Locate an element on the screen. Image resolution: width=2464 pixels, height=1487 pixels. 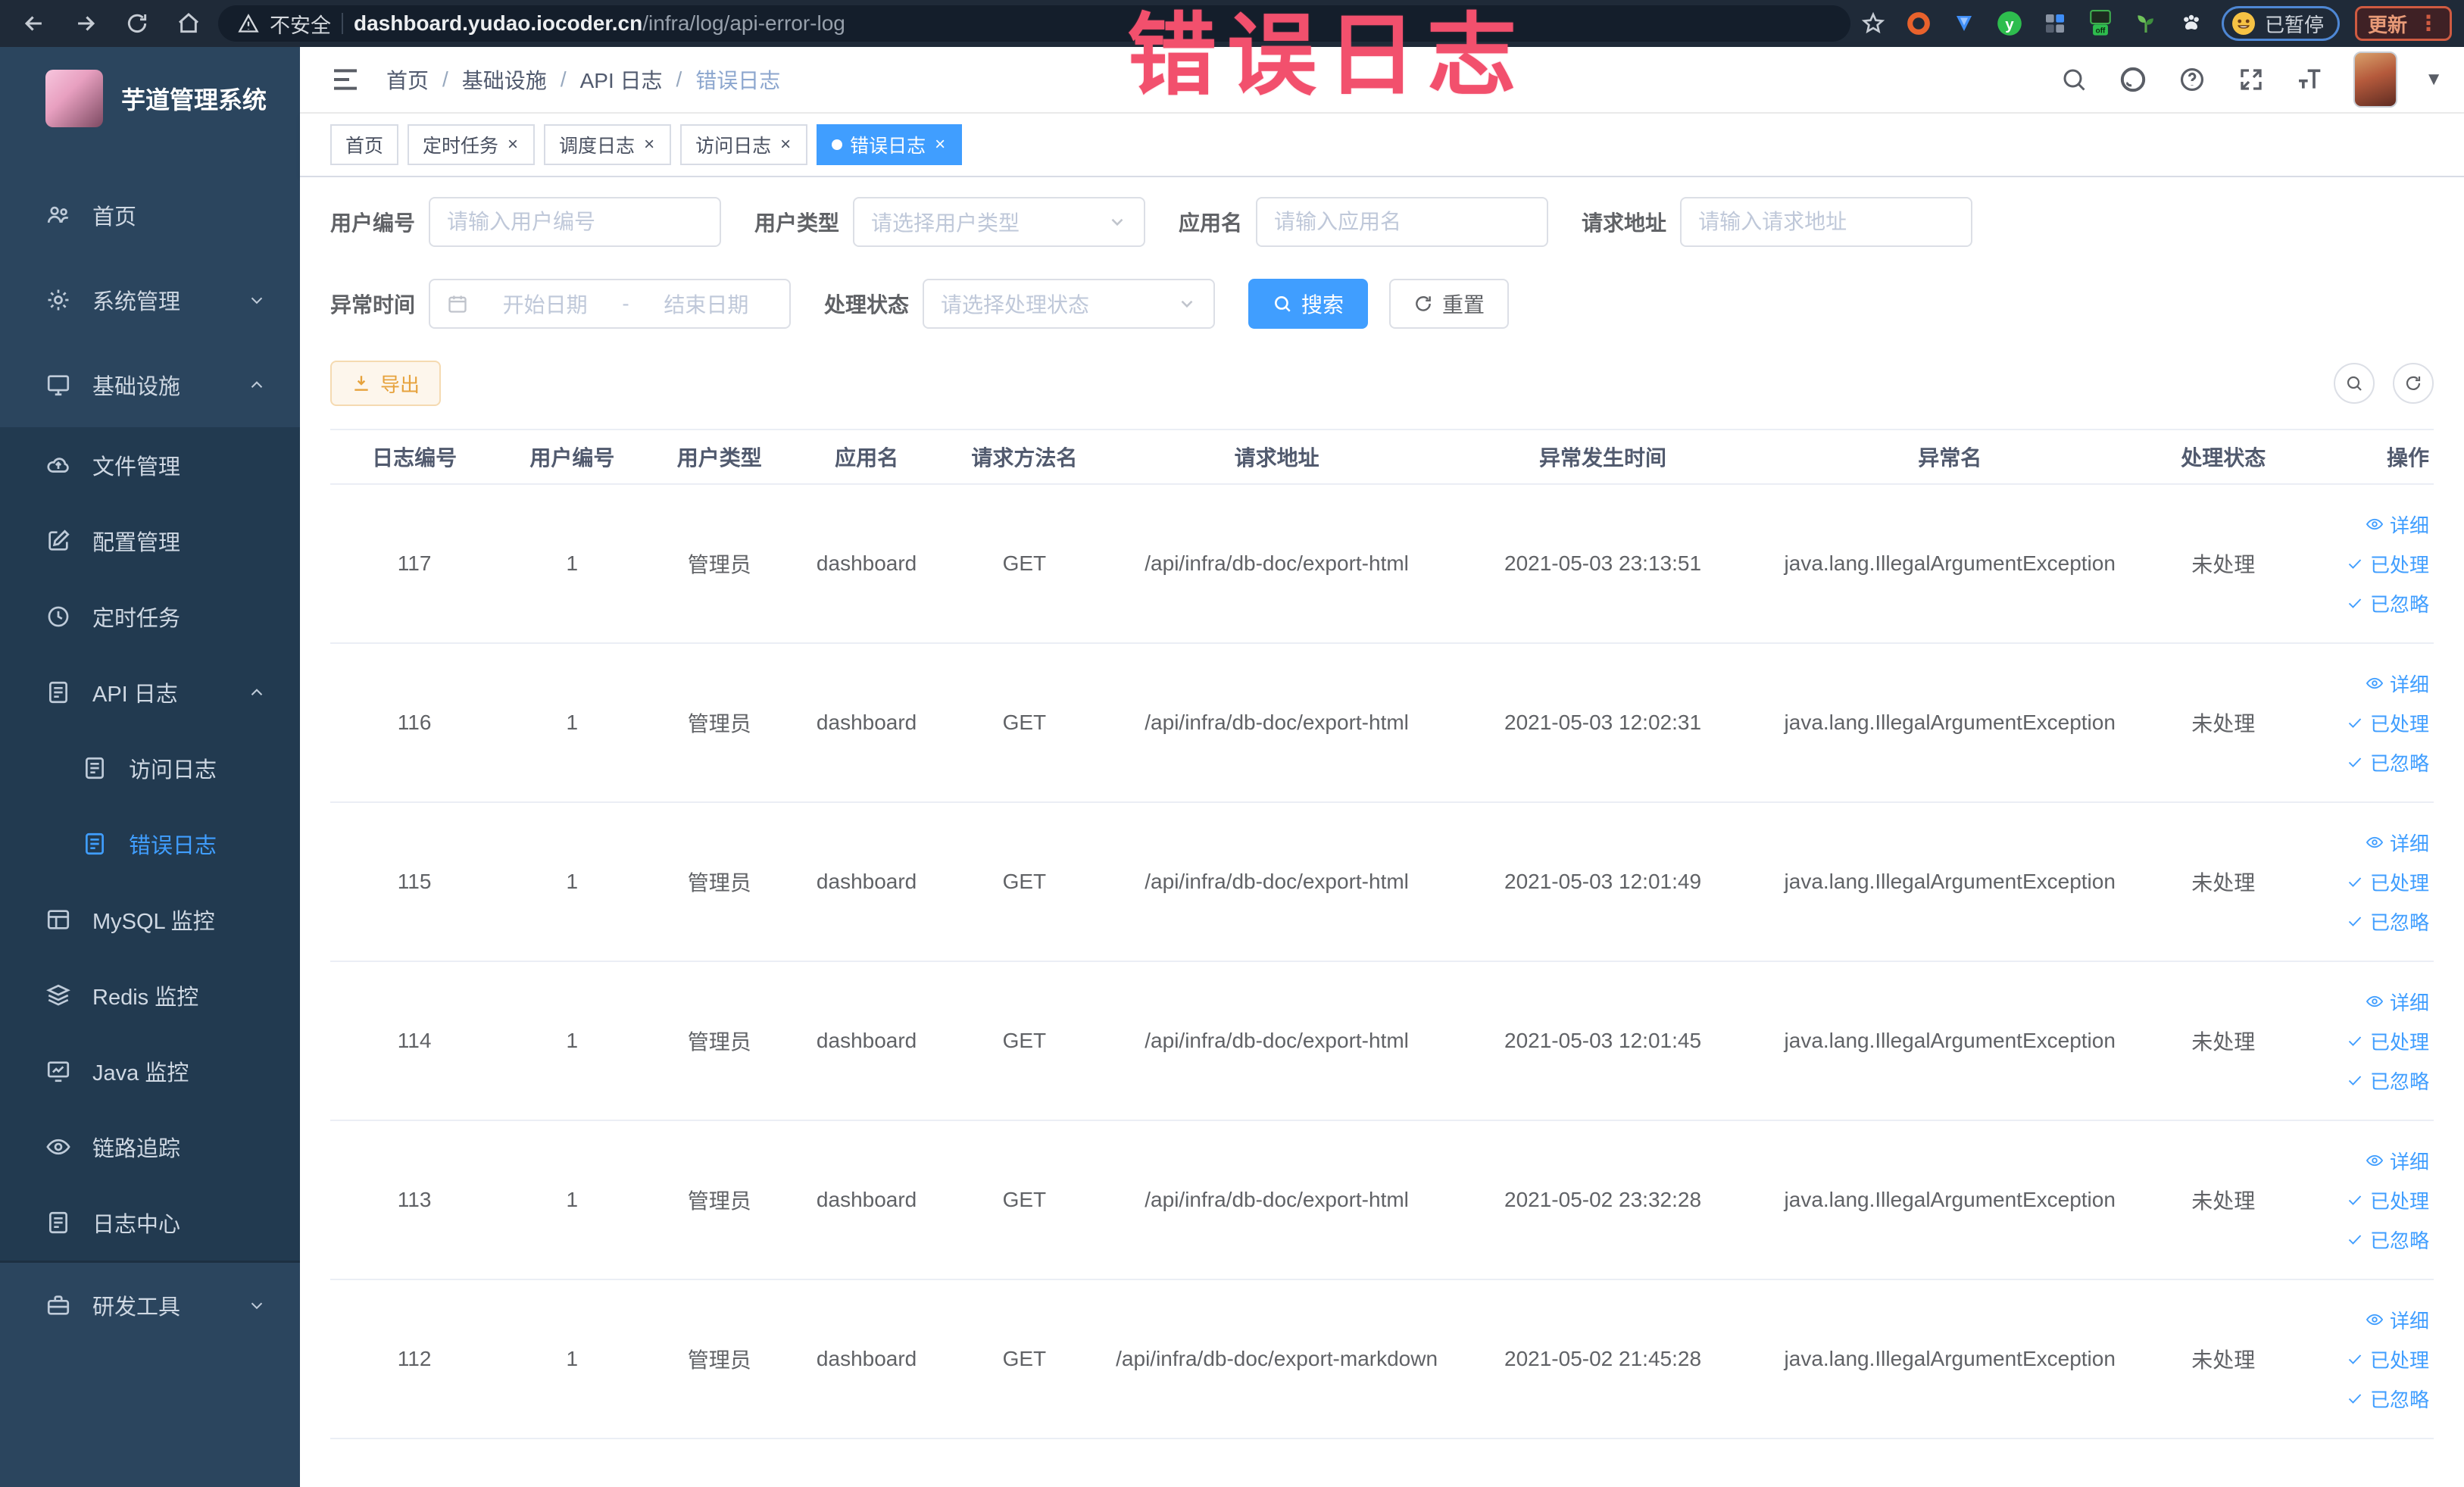
cell-url: /api/infra/db-doc/export-markdown is located at coordinates (1276, 1359).